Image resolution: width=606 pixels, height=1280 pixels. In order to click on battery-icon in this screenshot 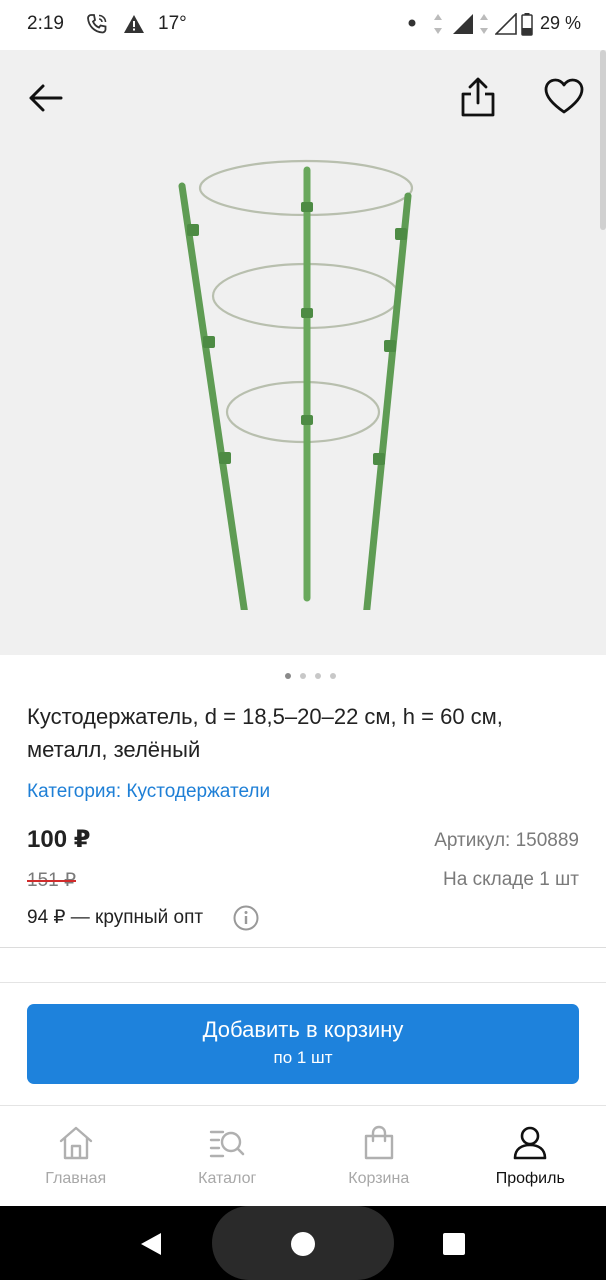, I will do `click(527, 24)`.